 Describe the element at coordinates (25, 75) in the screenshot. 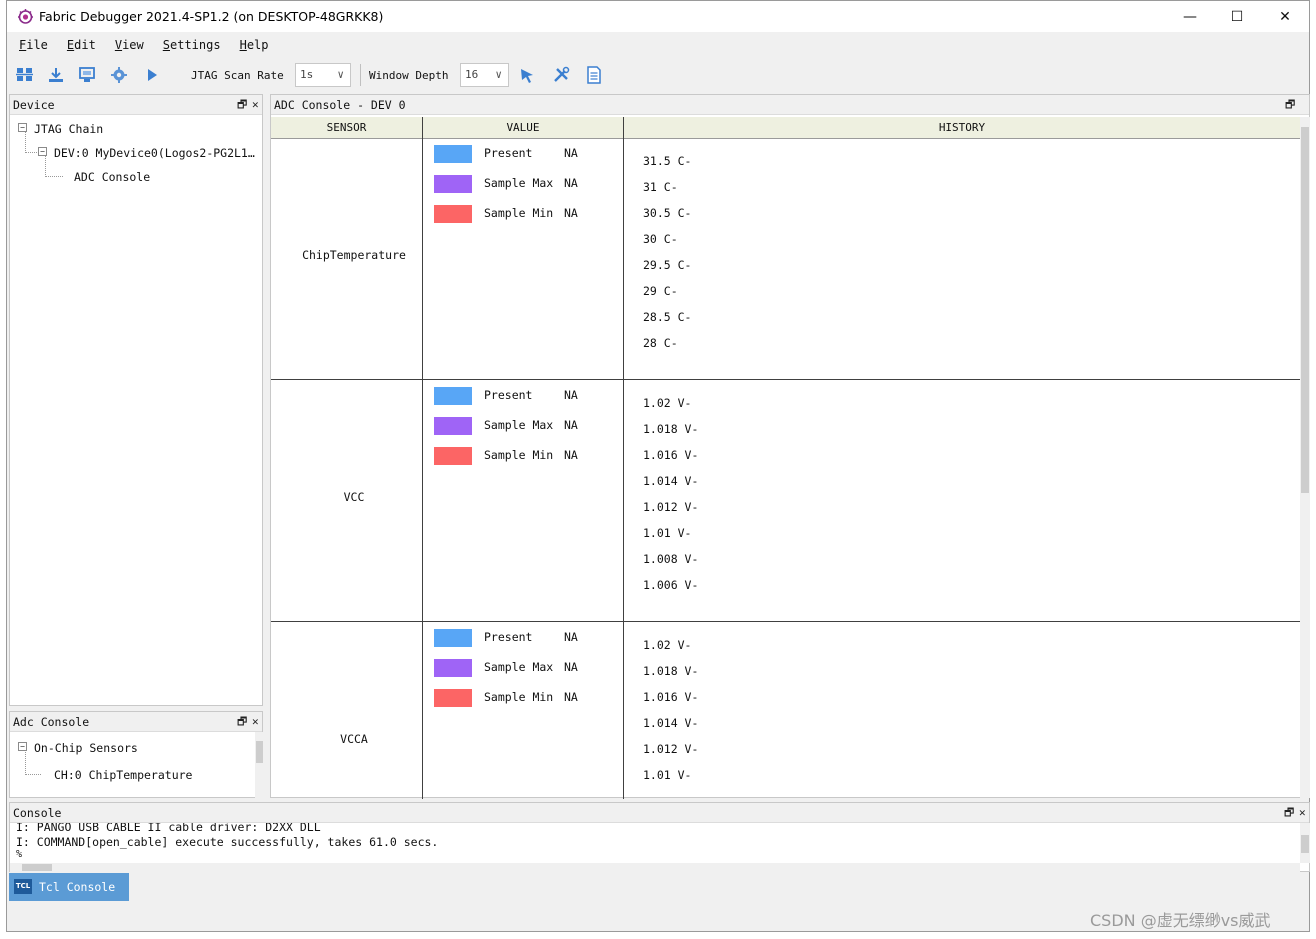

I see `scan-chain-icon` at that location.